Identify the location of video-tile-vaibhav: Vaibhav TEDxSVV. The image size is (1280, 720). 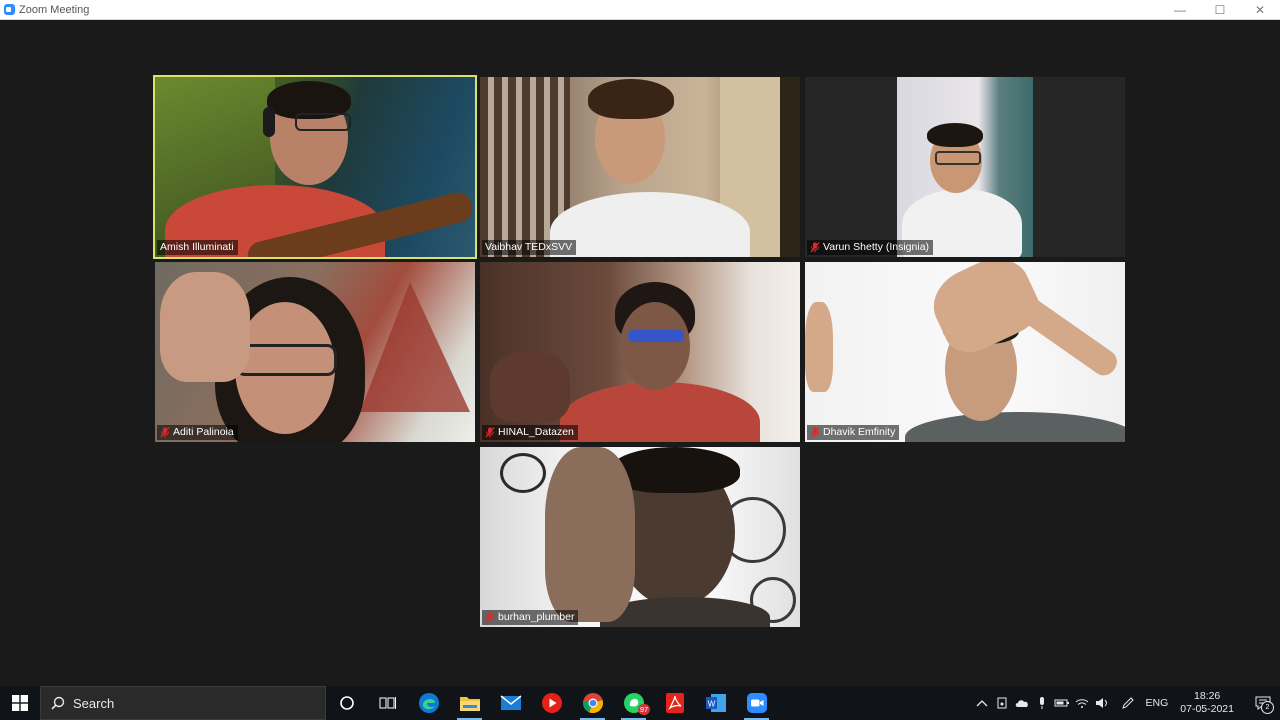
(640, 167).